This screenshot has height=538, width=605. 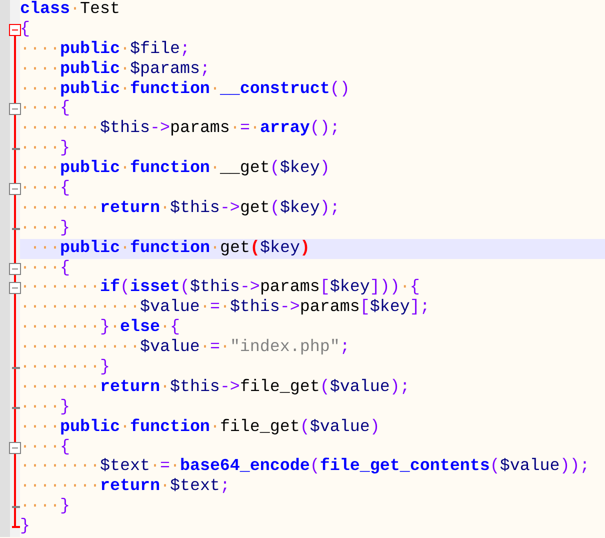 I want to click on code-line: ········$this->params·=·array();, so click(x=180, y=129).